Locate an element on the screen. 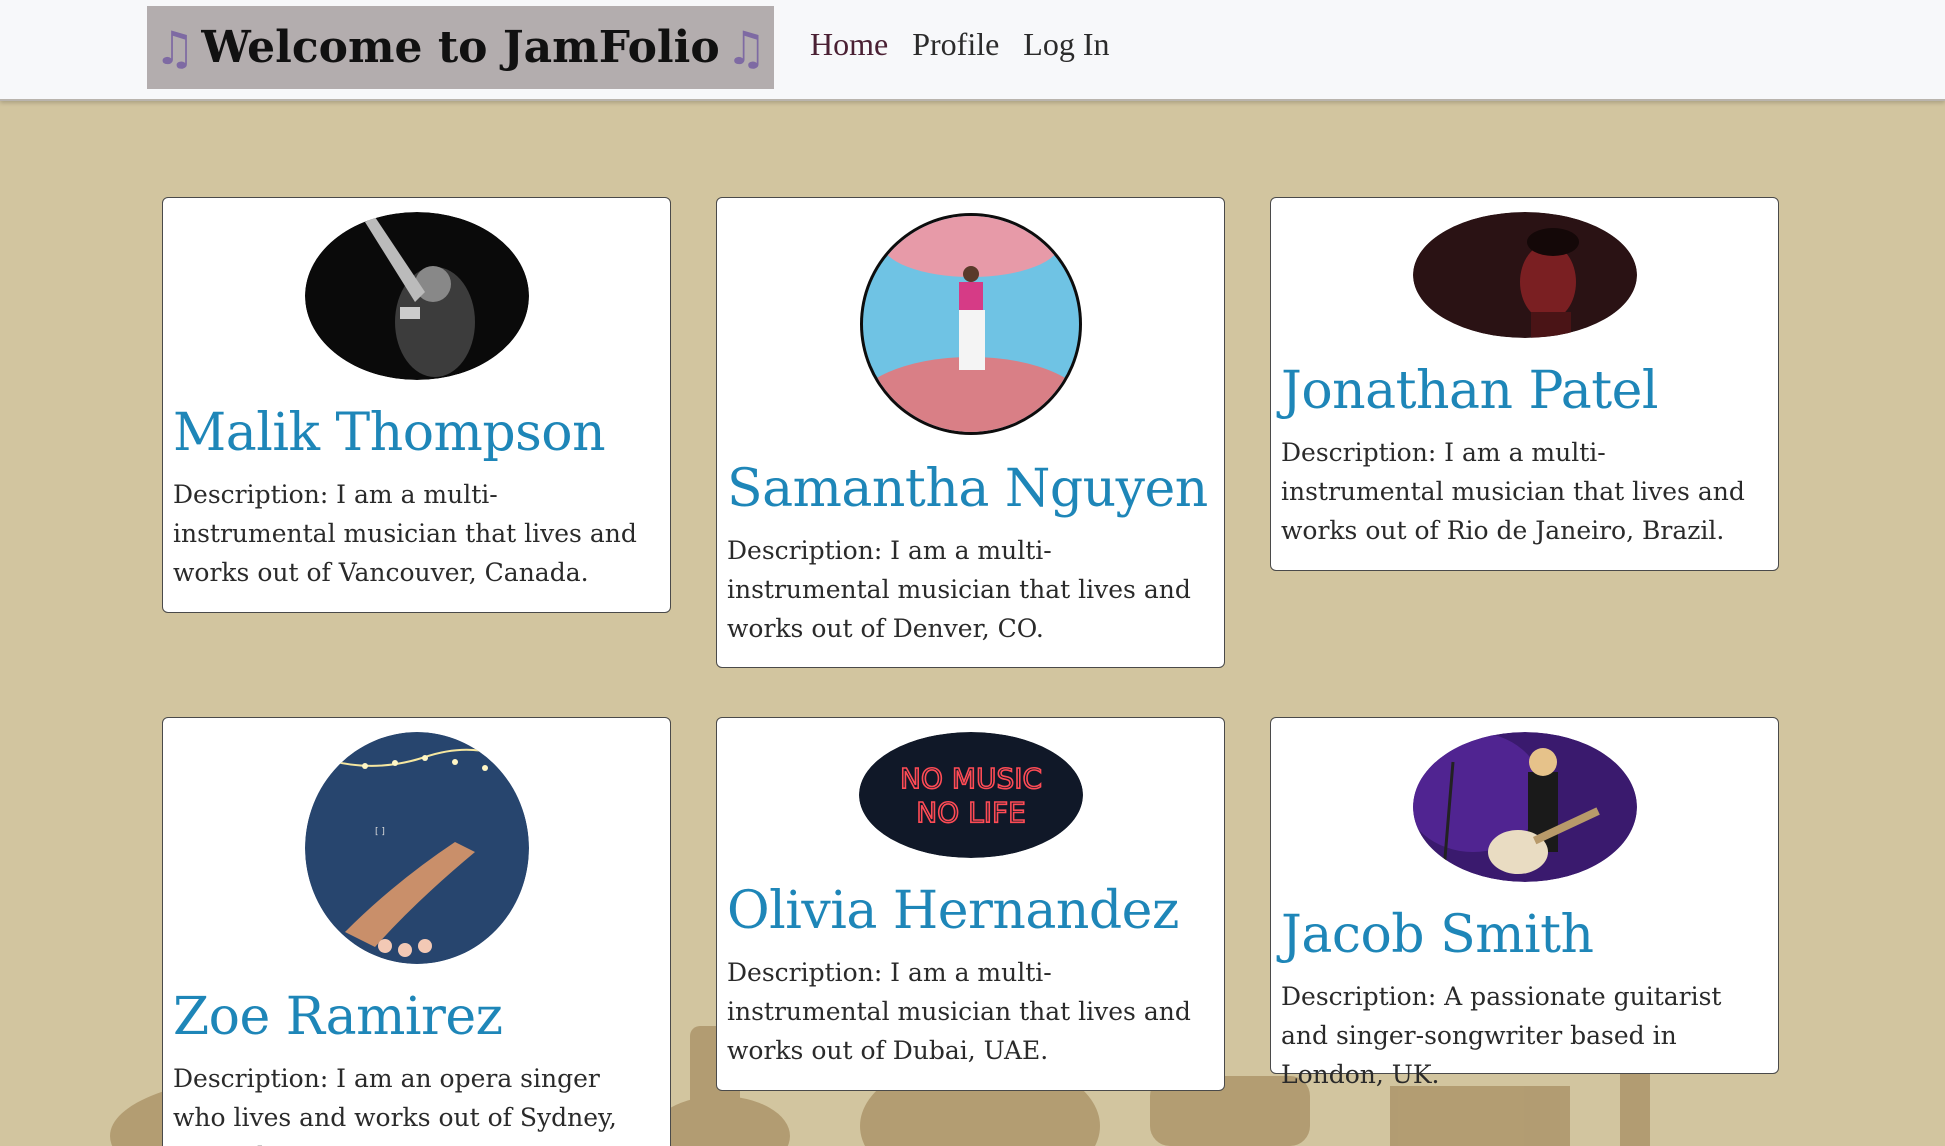  musician-avatar-image: NO MUSIC NO LIFE is located at coordinates (970, 795).